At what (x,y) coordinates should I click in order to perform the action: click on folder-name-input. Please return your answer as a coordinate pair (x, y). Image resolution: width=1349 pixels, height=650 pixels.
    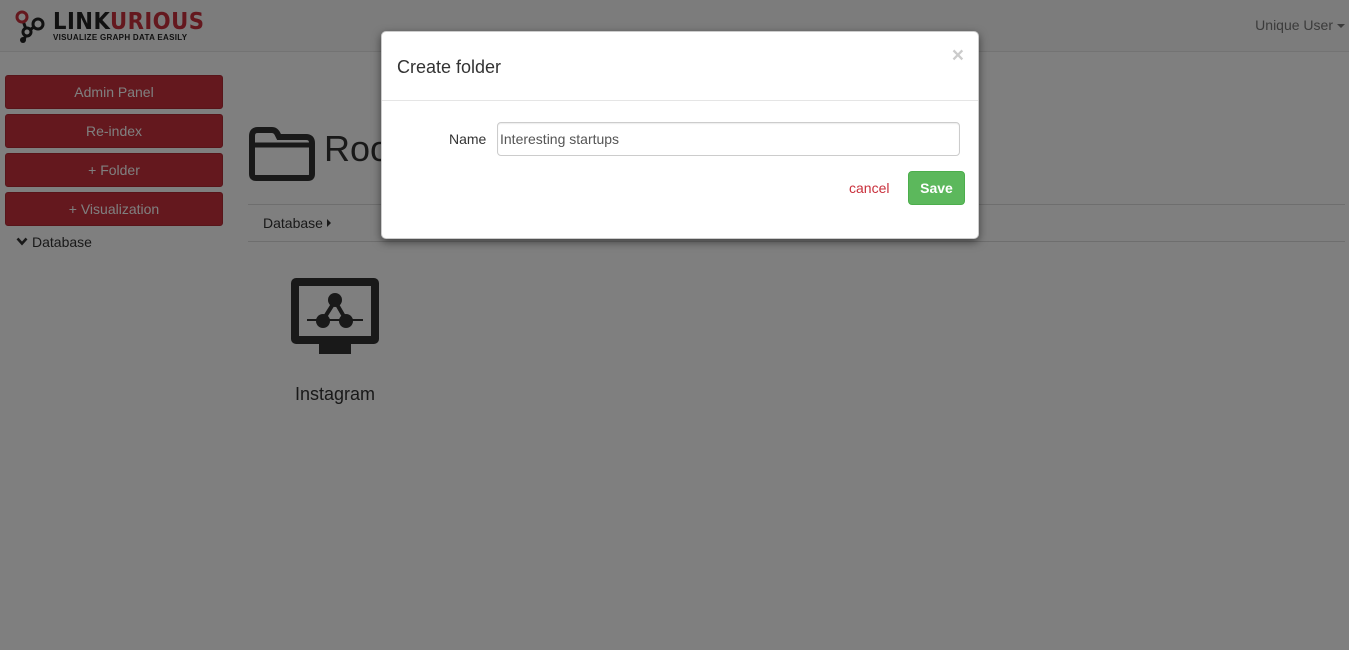
    Looking at the image, I should click on (728, 139).